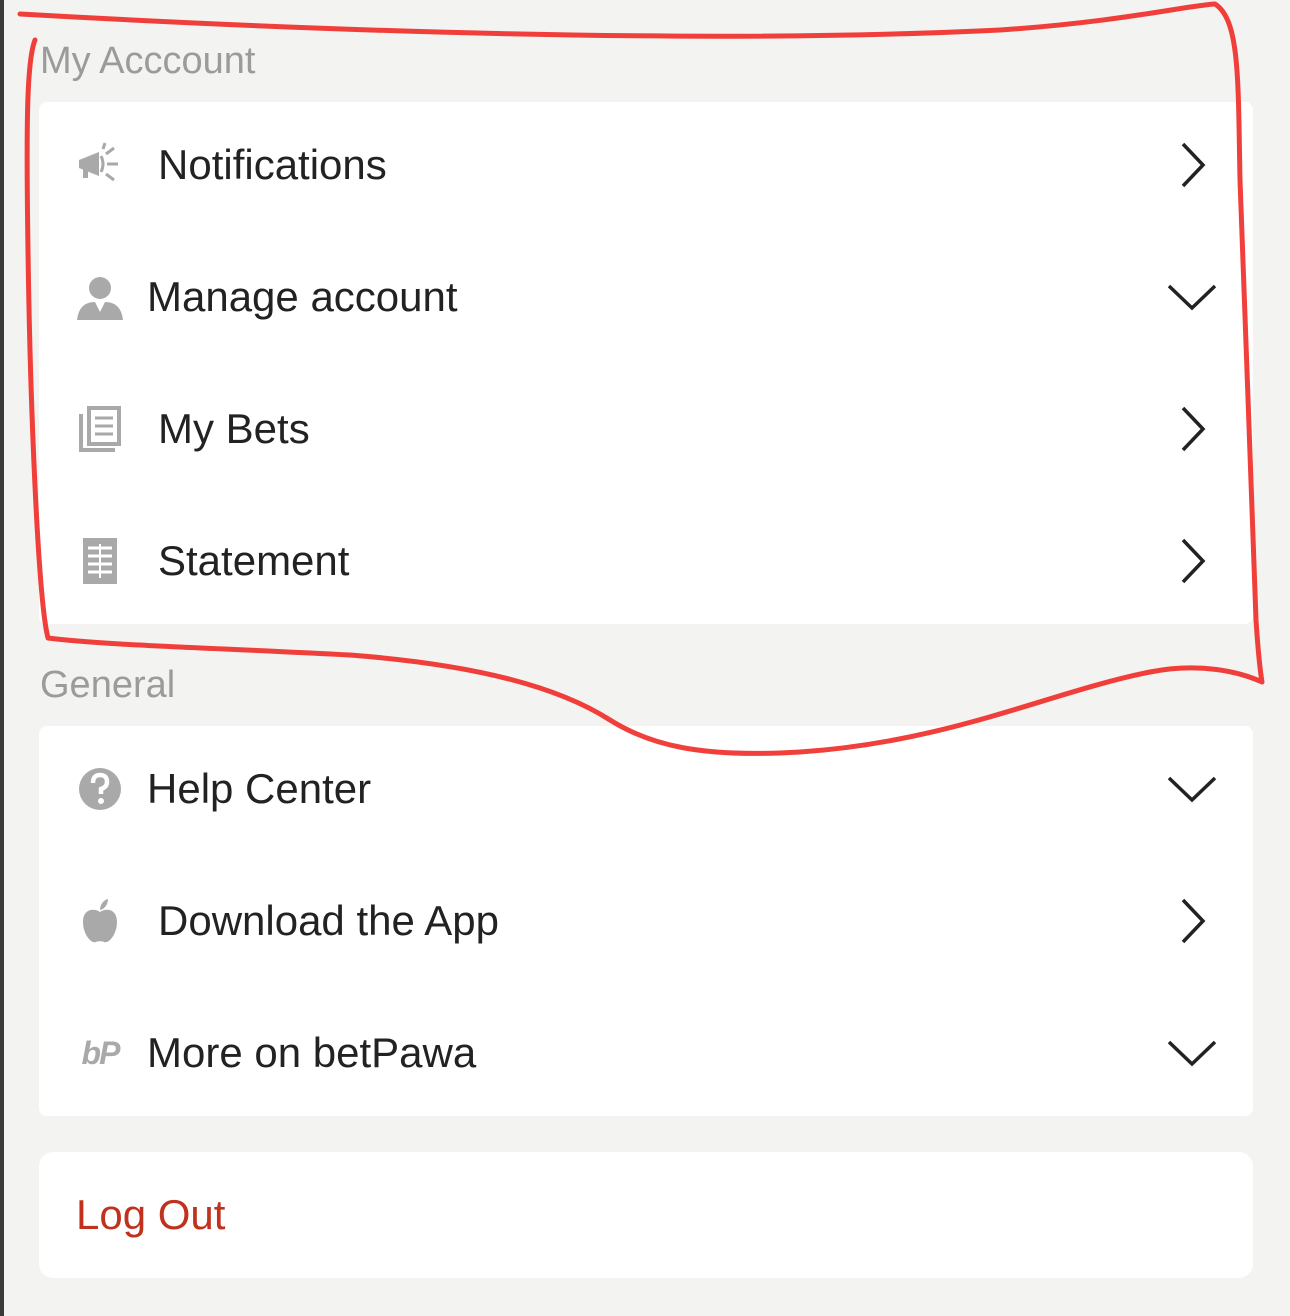 This screenshot has height=1316, width=1290. What do you see at coordinates (100, 297) in the screenshot?
I see `user-icon` at bounding box center [100, 297].